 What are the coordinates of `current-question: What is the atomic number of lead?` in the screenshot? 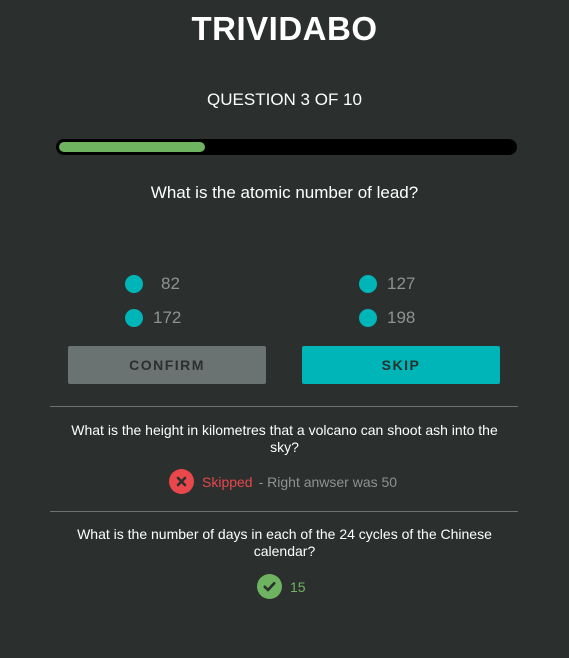 It's located at (284, 192).